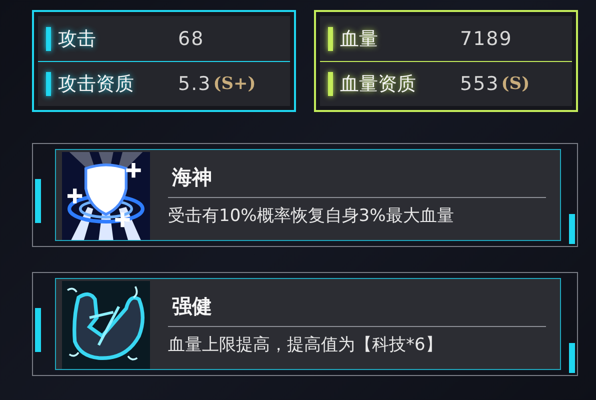 Image resolution: width=596 pixels, height=400 pixels. I want to click on stat-value: 5.3, so click(195, 84).